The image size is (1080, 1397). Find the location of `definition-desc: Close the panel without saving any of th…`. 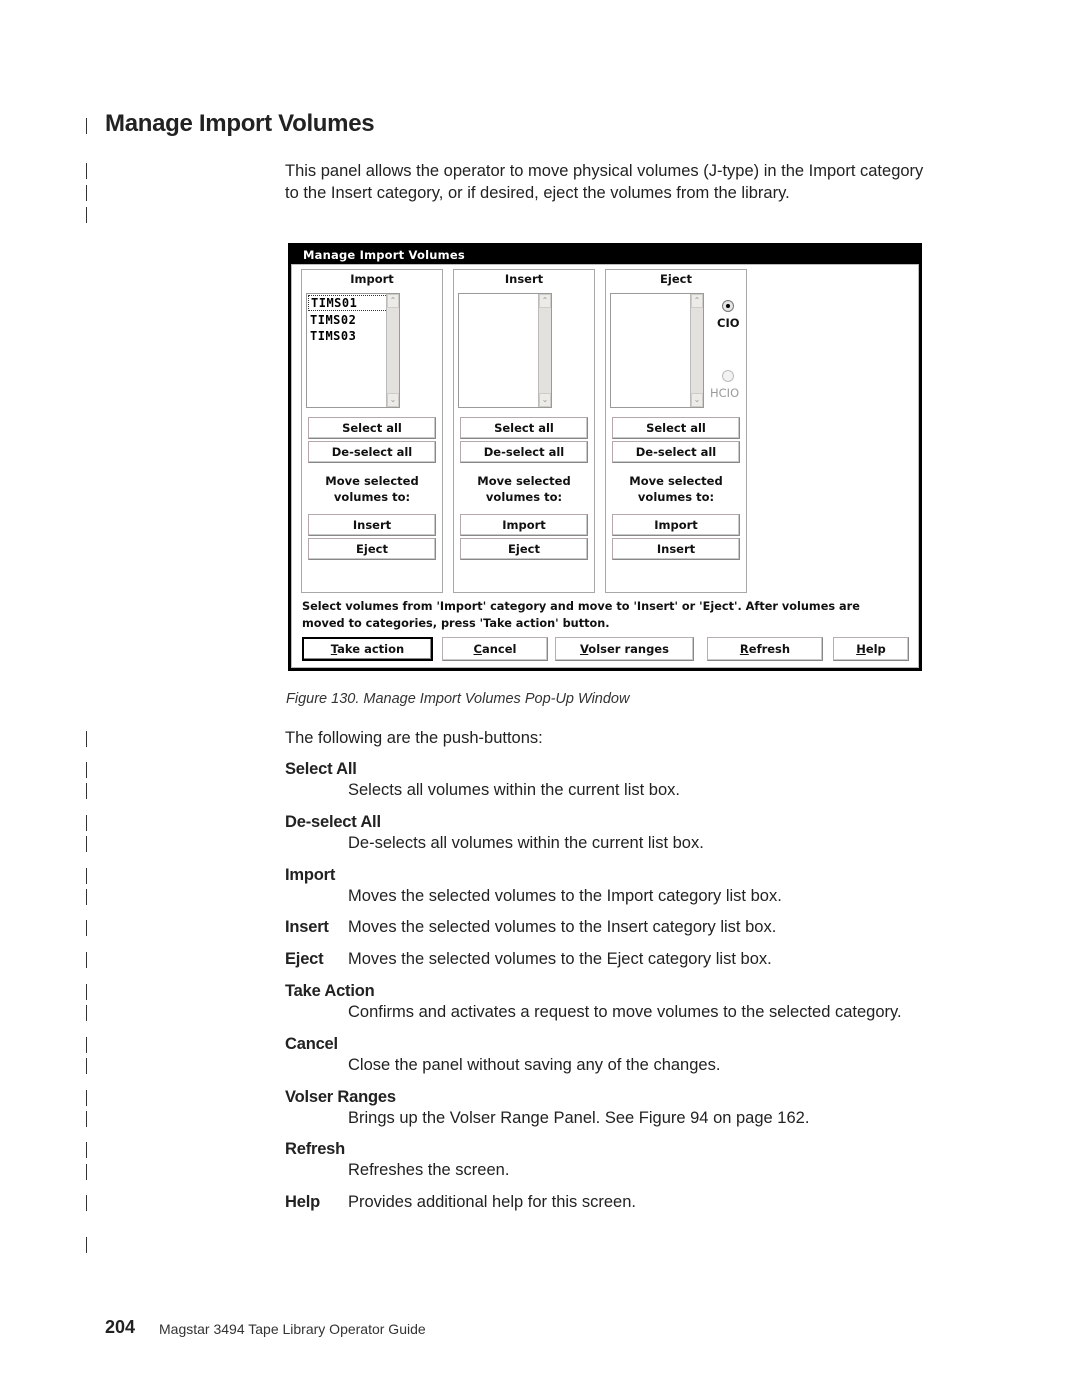

definition-desc: Close the panel without saving any of th… is located at coordinates (534, 1065).